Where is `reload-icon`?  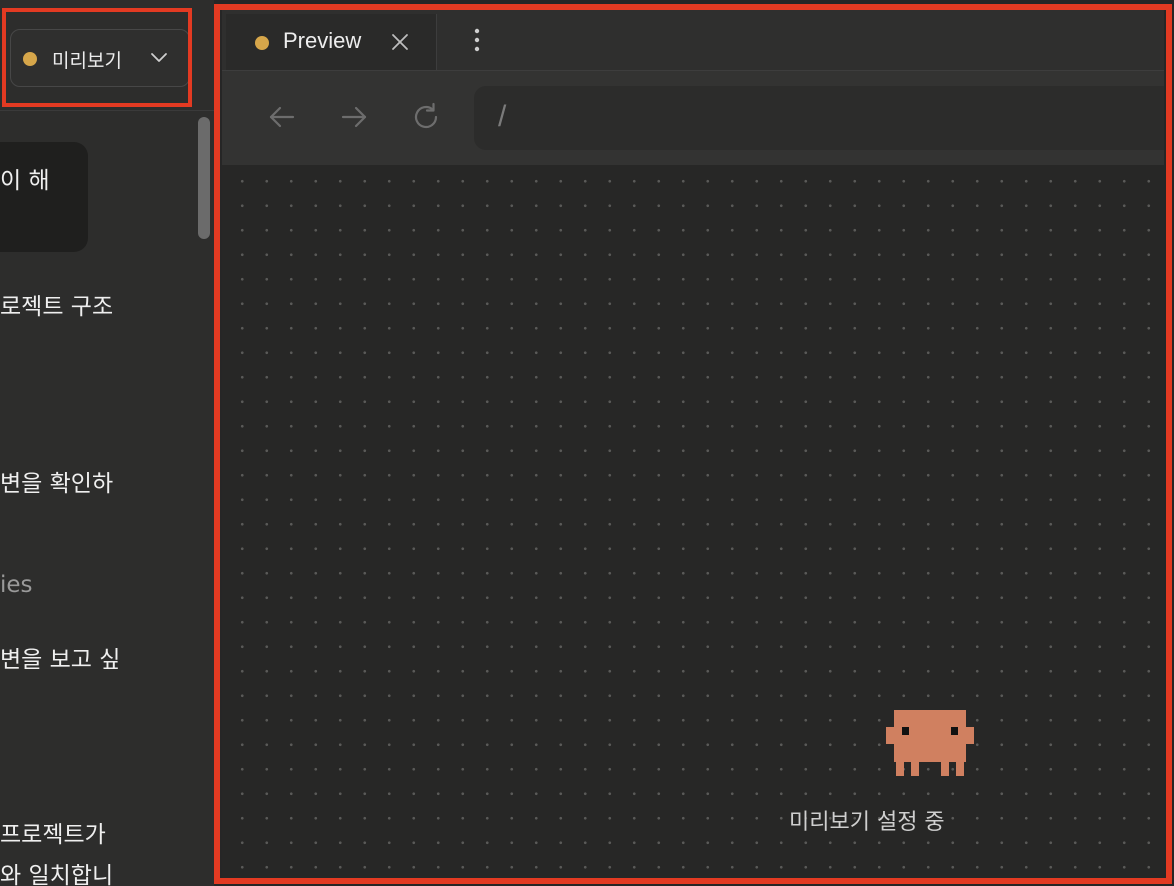
reload-icon is located at coordinates (426, 117).